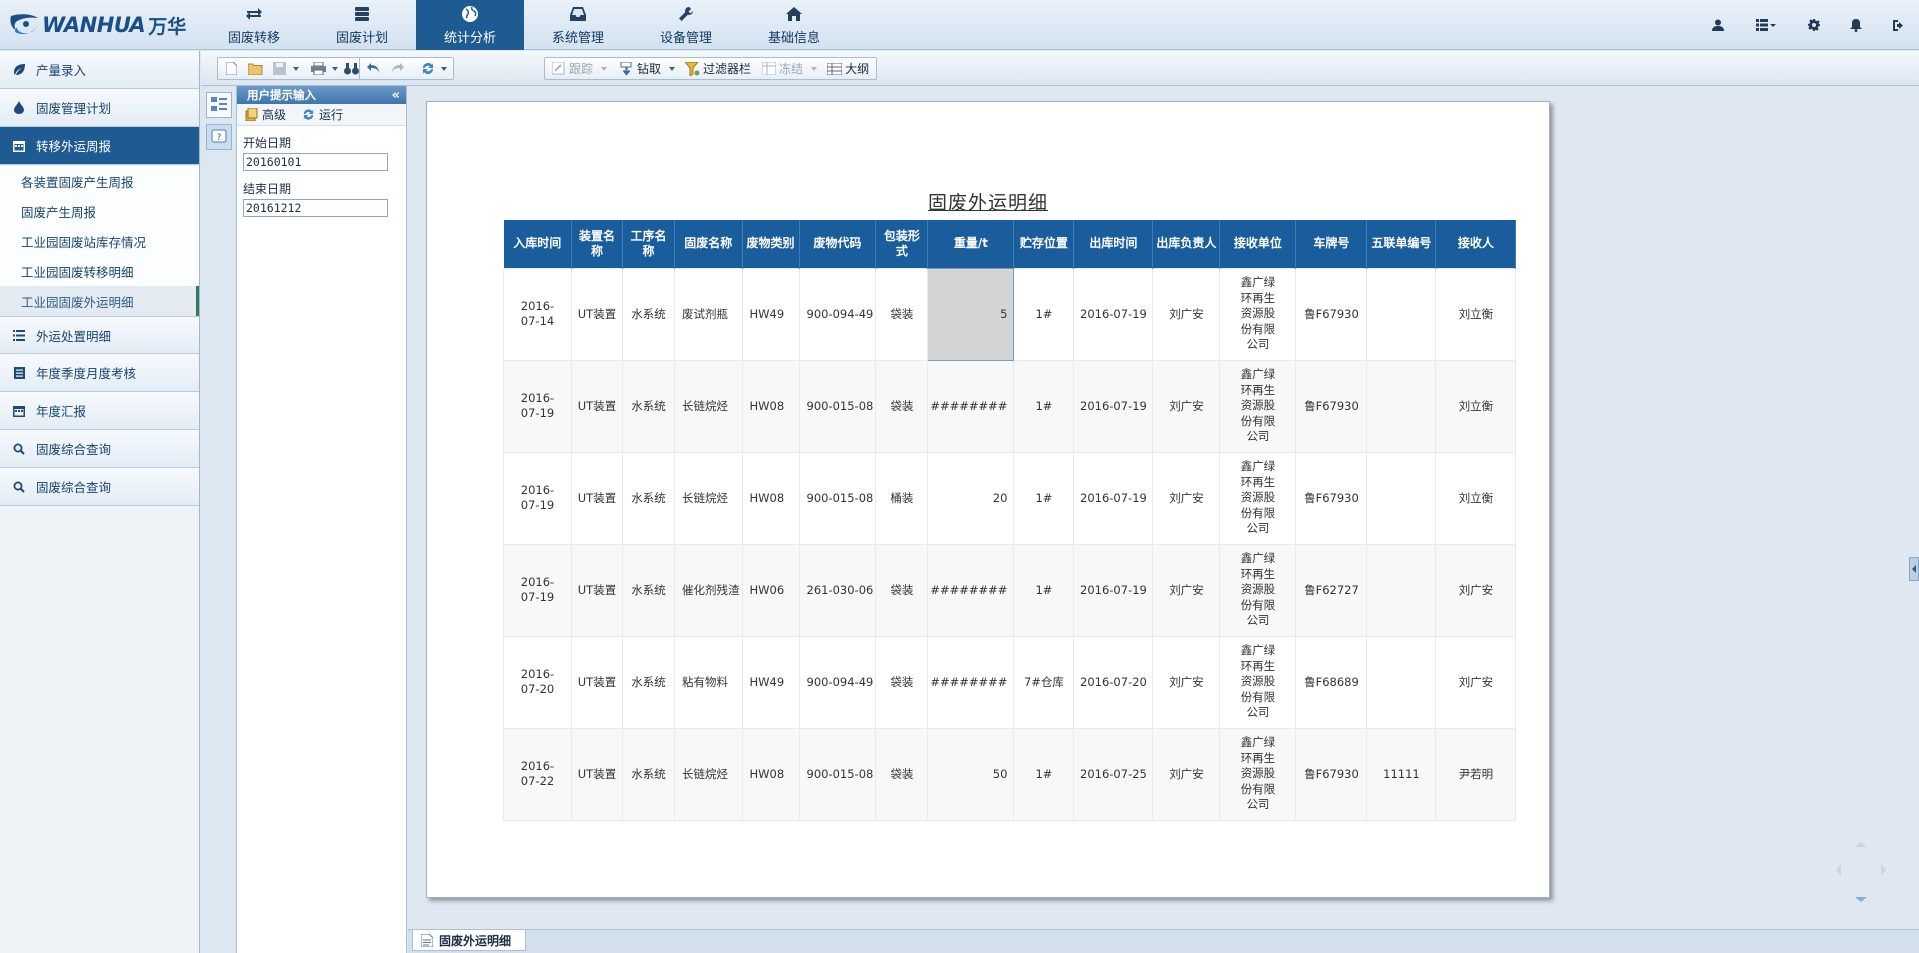  What do you see at coordinates (362, 25) in the screenshot?
I see `nav-item-waste-plan: 固废计划` at bounding box center [362, 25].